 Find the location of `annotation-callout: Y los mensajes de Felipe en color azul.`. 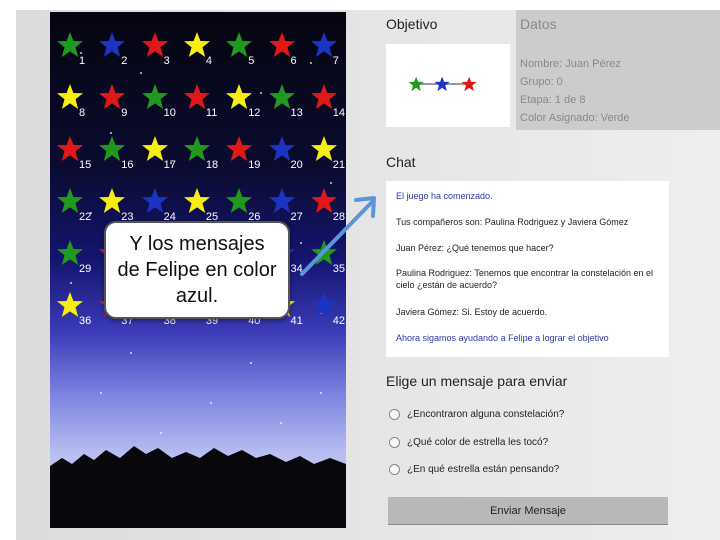

annotation-callout: Y los mensajes de Felipe en color azul. is located at coordinates (197, 270).